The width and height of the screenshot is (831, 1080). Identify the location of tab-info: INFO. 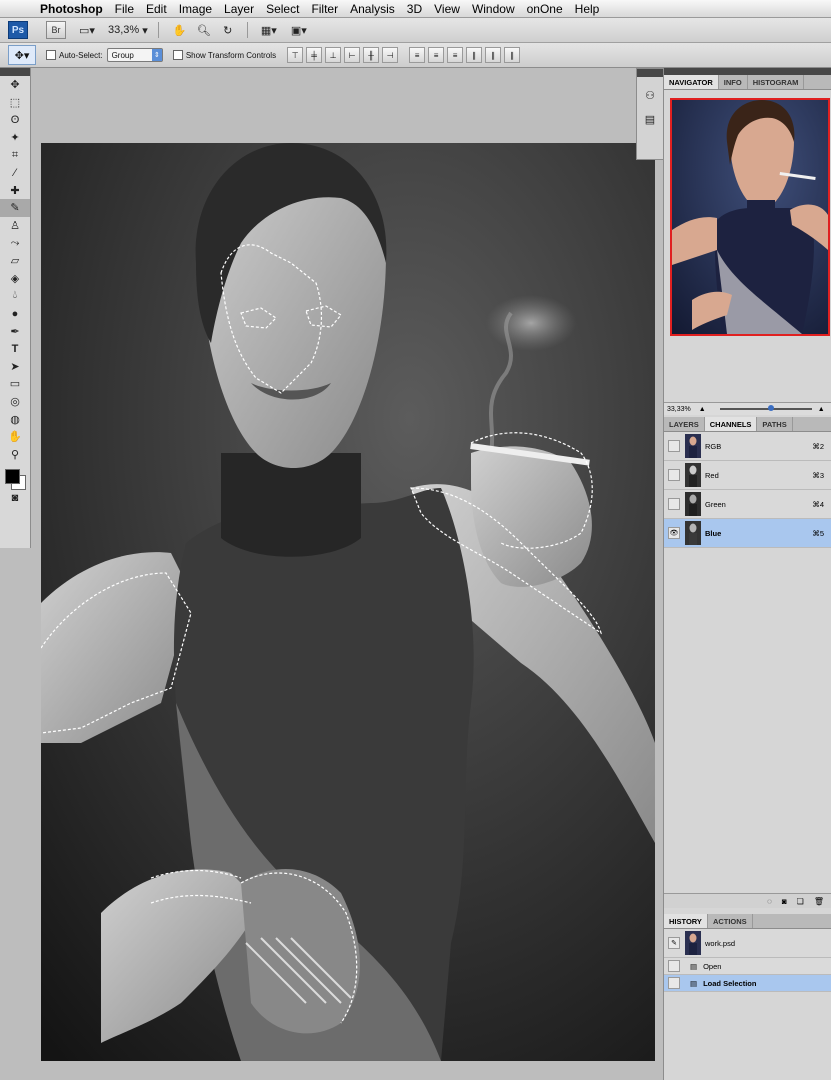
(733, 82).